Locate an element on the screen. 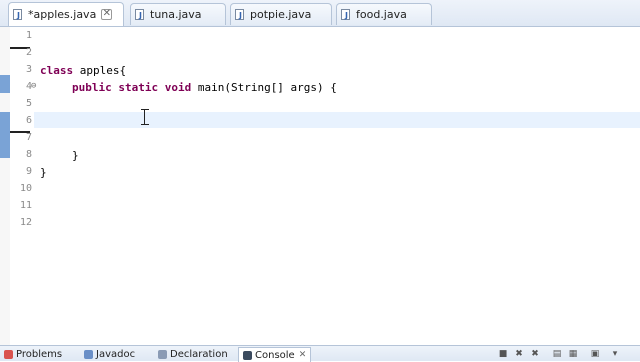 This screenshot has height=362, width=640. code-text: apples{ is located at coordinates (100, 70).